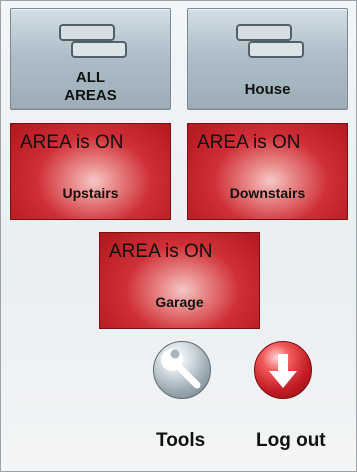 The width and height of the screenshot is (357, 472). I want to click on zone-upstairs: AREA is ON Upstairs, so click(90, 171).